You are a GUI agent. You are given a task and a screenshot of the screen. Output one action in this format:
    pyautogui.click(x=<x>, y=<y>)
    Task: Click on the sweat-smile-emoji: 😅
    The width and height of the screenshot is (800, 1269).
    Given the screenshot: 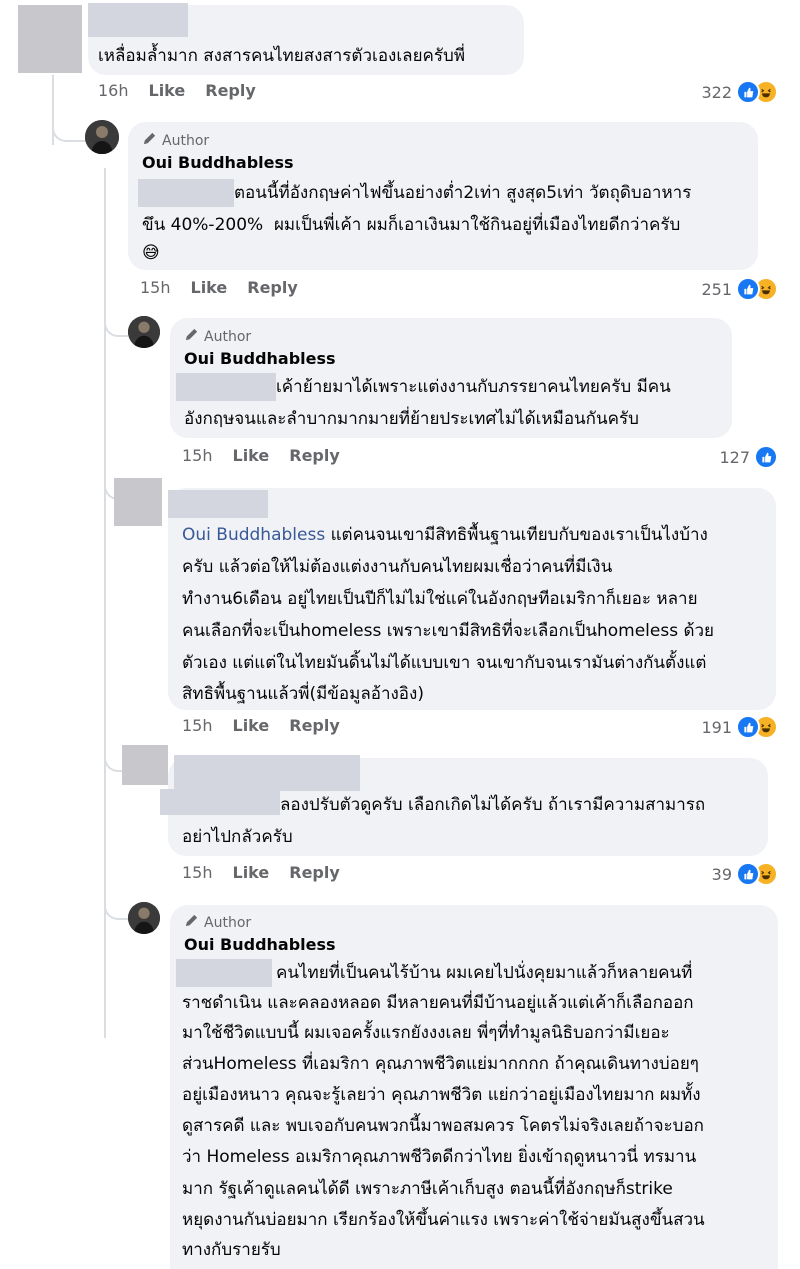 What is the action you would take?
    pyautogui.click(x=151, y=253)
    